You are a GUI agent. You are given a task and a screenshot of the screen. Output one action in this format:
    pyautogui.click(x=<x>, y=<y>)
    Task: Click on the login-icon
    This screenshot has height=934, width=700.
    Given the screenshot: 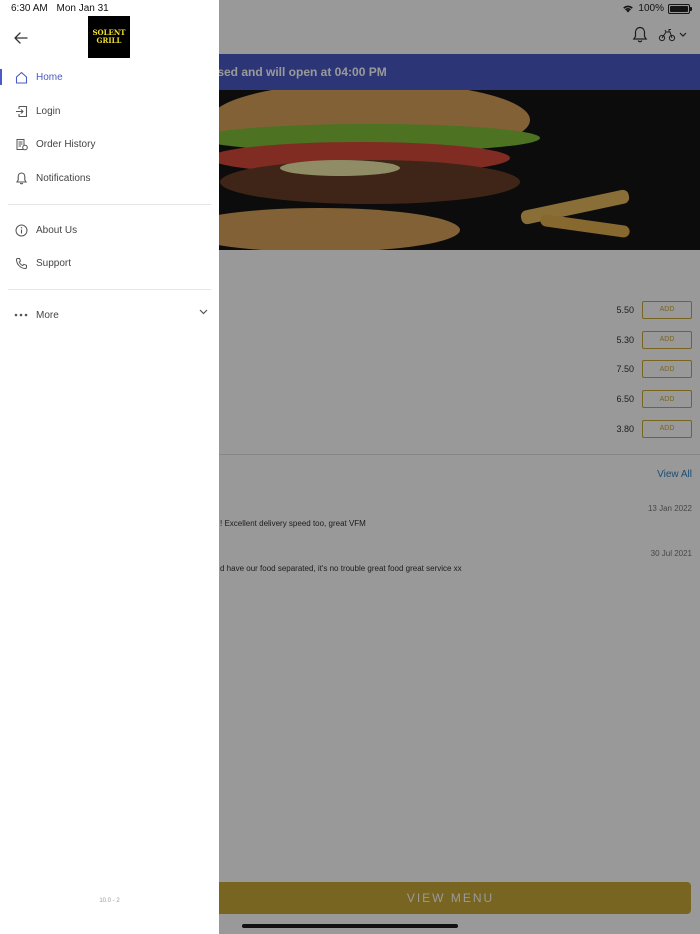 What is the action you would take?
    pyautogui.click(x=21, y=111)
    